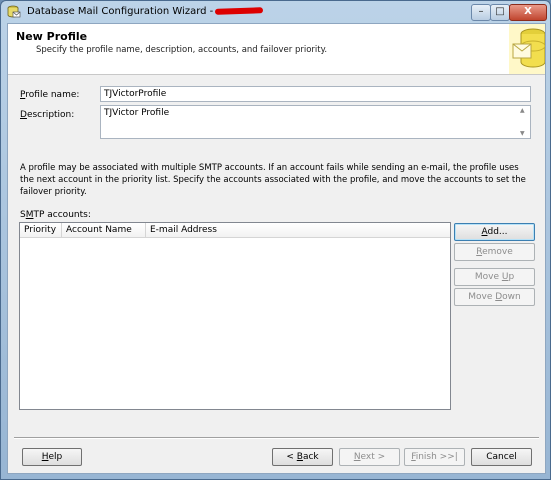 This screenshot has height=480, width=551. Describe the element at coordinates (494, 297) in the screenshot. I see `move-down-button: Move Down` at that location.